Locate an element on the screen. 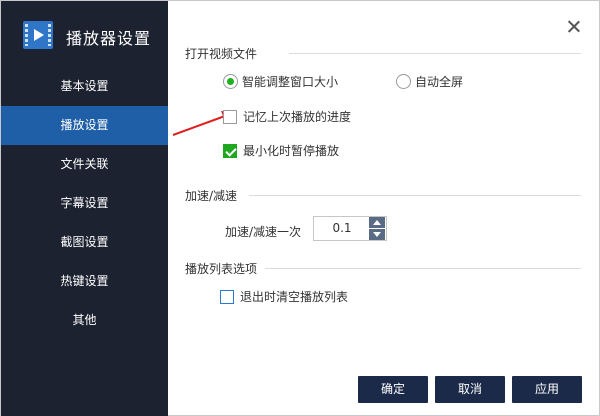  sidebar-item-file-association: 文件关联 is located at coordinates (84, 164).